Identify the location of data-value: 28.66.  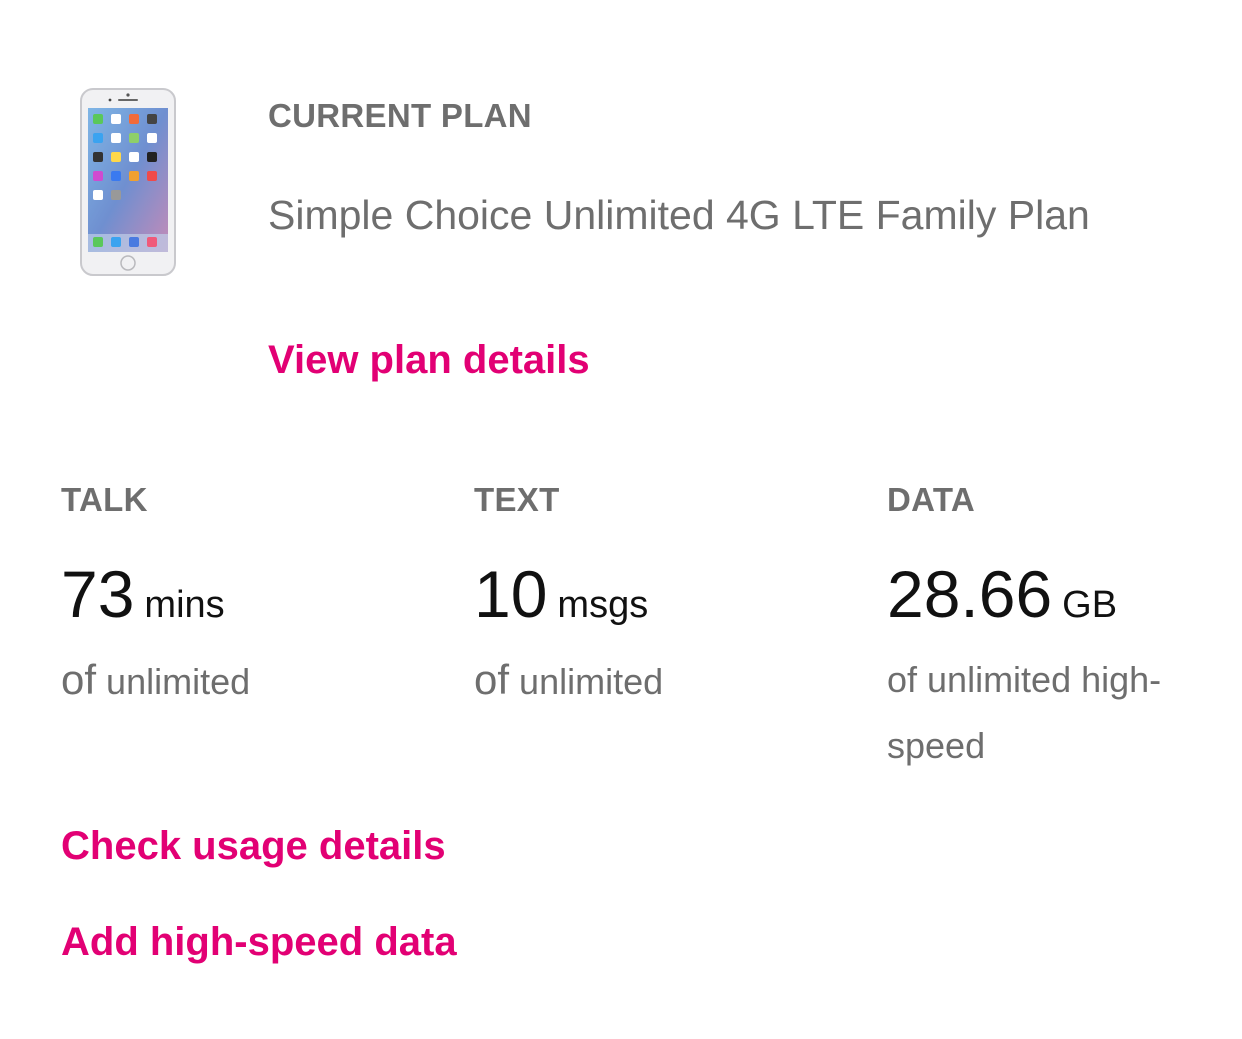
(970, 594).